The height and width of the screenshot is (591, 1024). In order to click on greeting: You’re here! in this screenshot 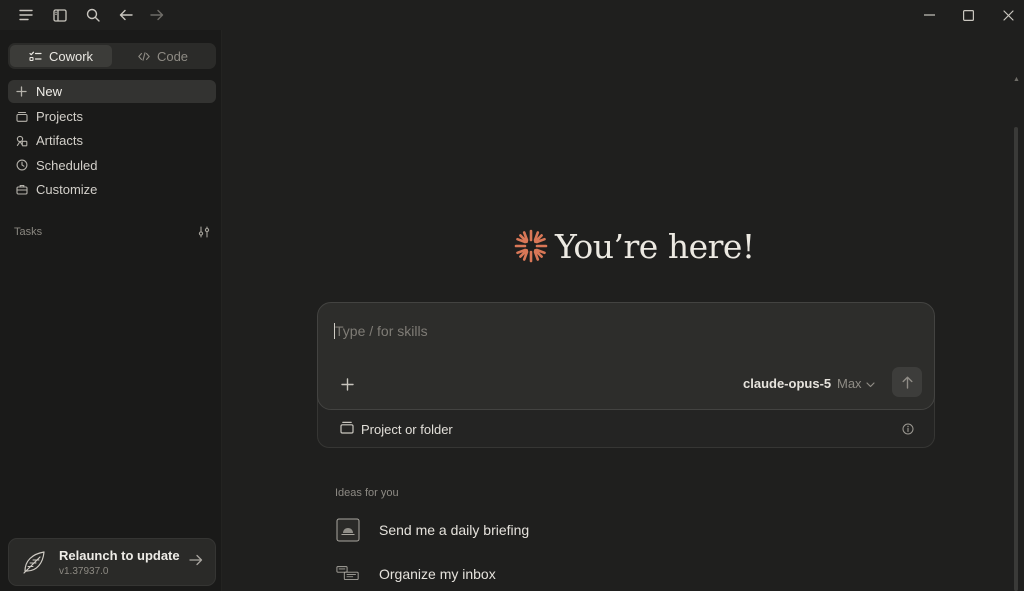, I will do `click(634, 246)`.